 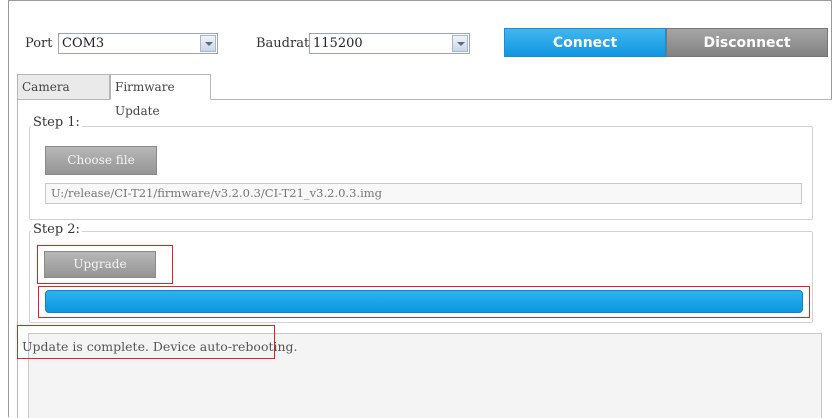 I want to click on baudrate-value: 115200, so click(x=338, y=43).